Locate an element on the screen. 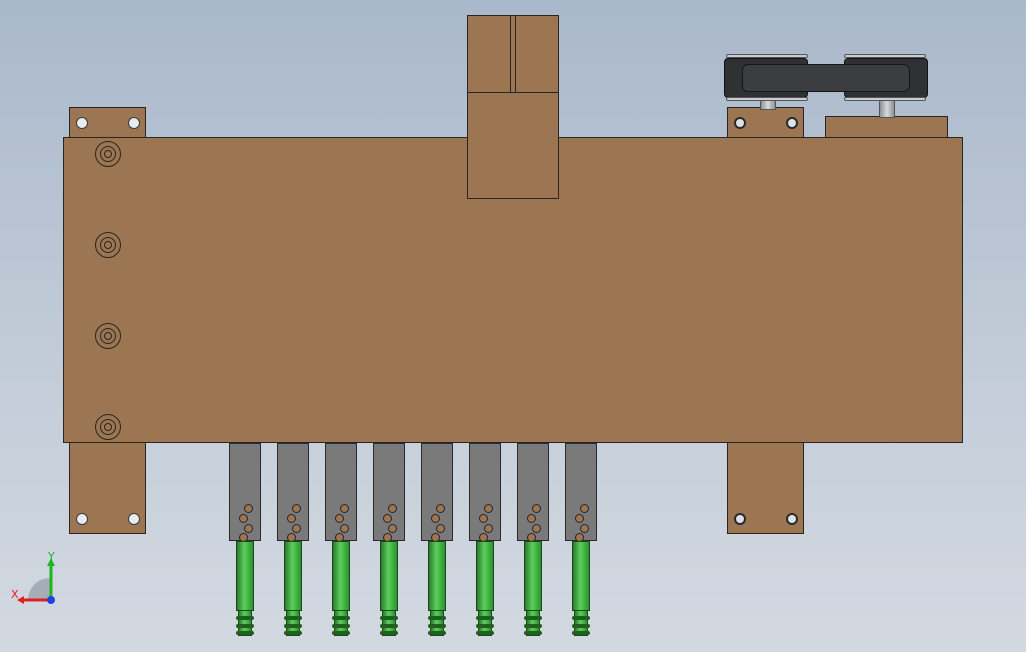  triad-y-label: Y is located at coordinates (51, 556).